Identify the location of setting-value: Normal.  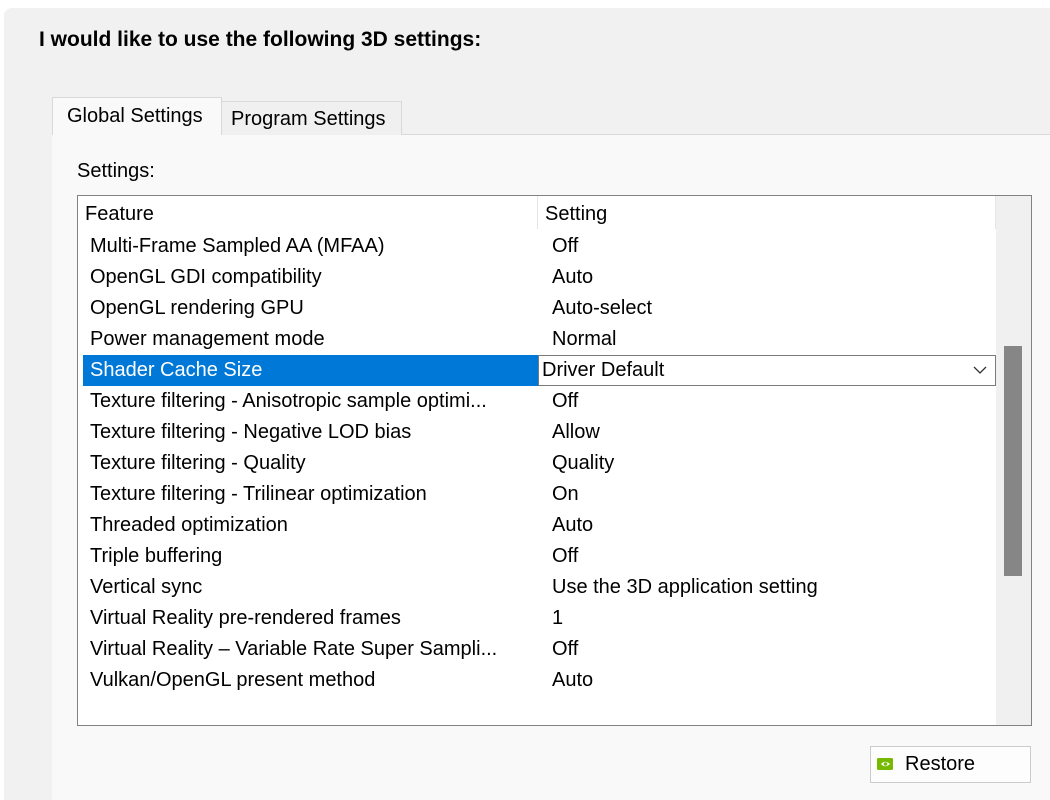
(584, 339).